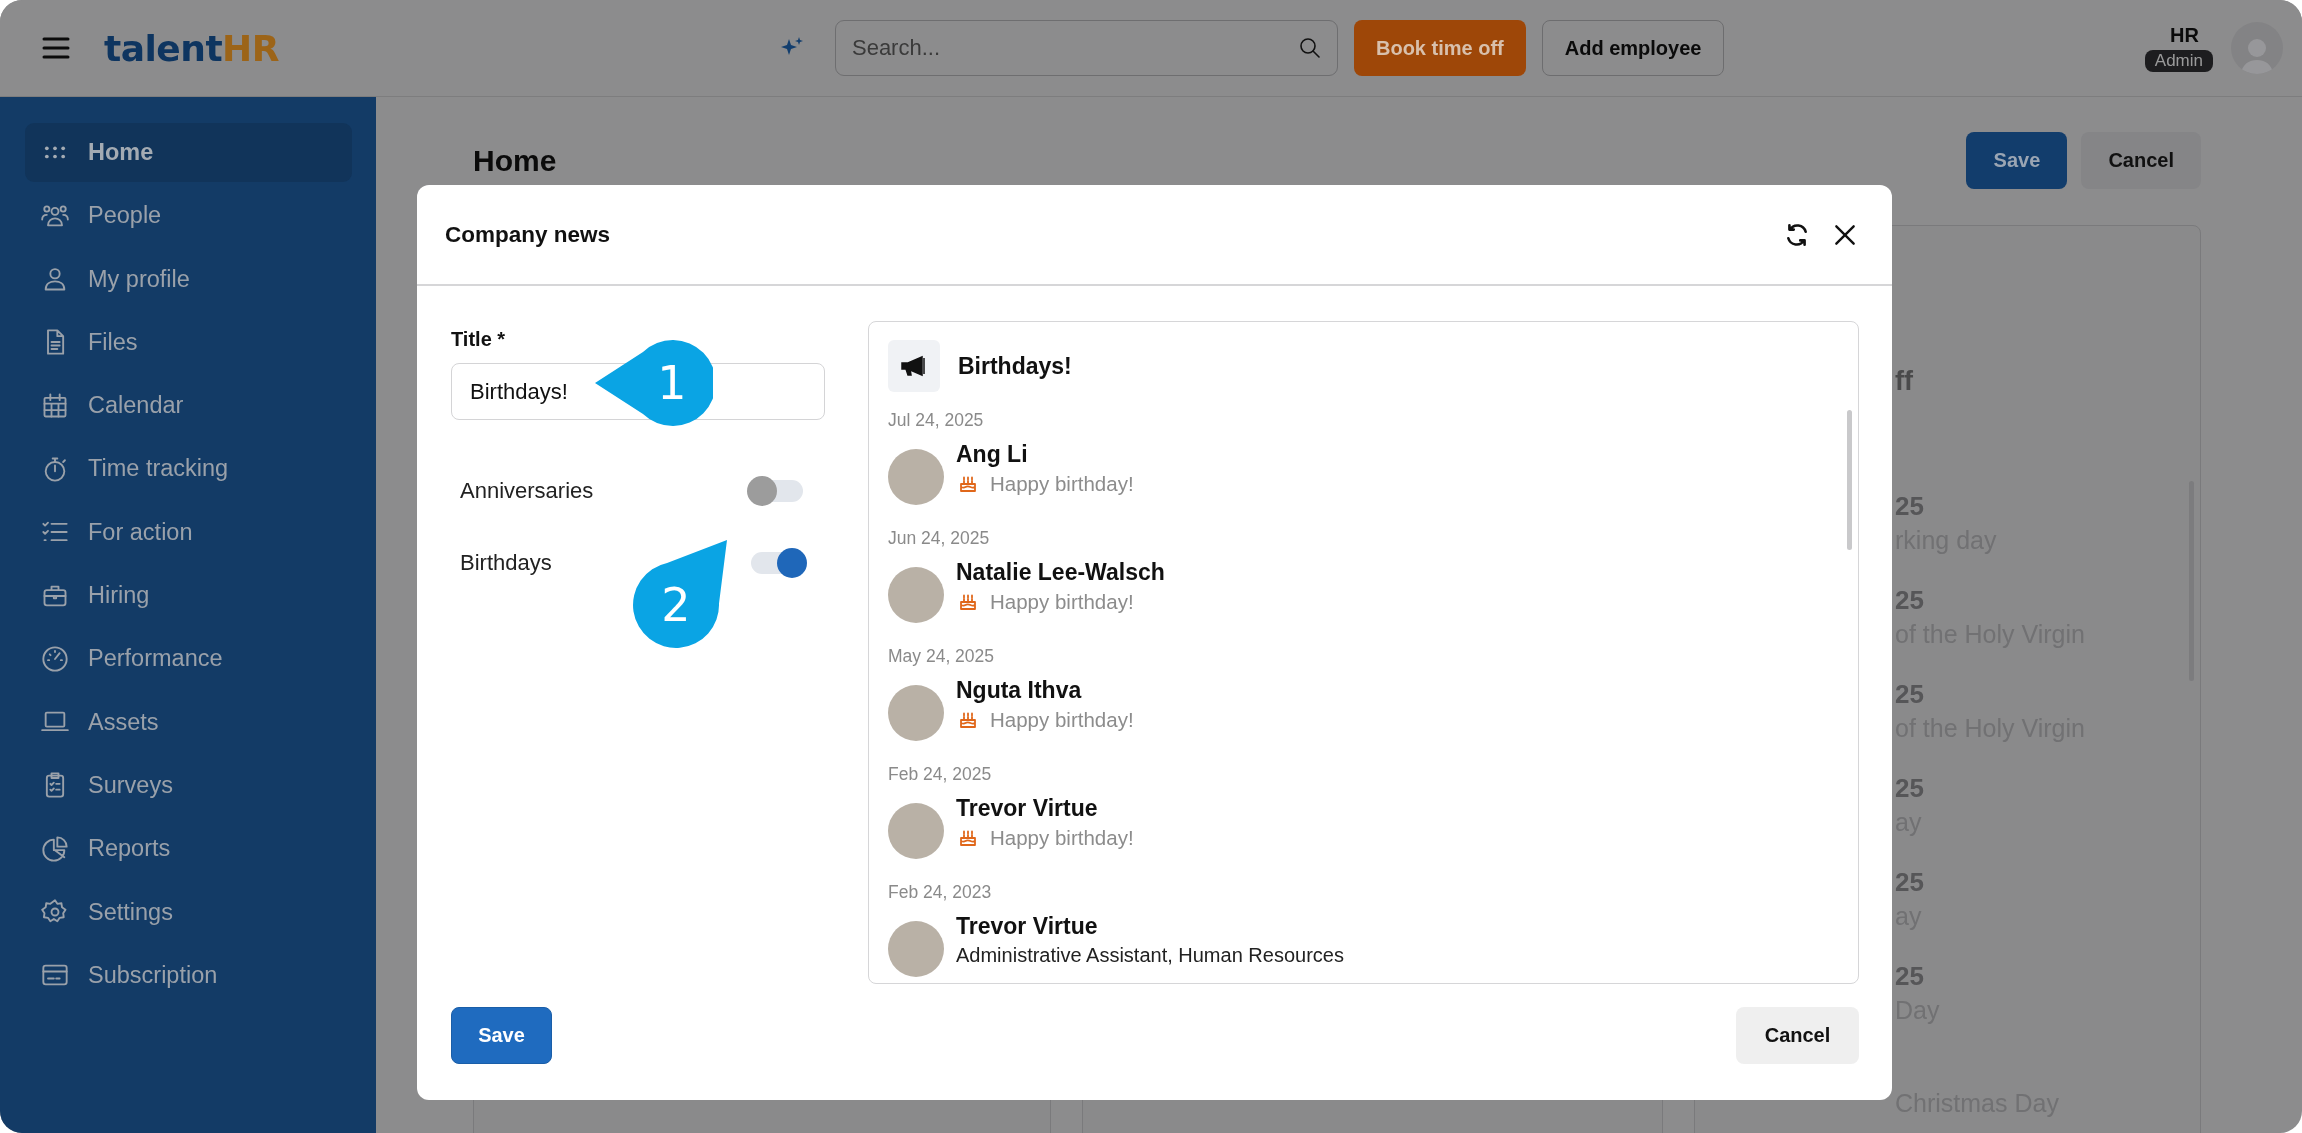 Image resolution: width=2302 pixels, height=1133 pixels. I want to click on user-name: HR, so click(2184, 35).